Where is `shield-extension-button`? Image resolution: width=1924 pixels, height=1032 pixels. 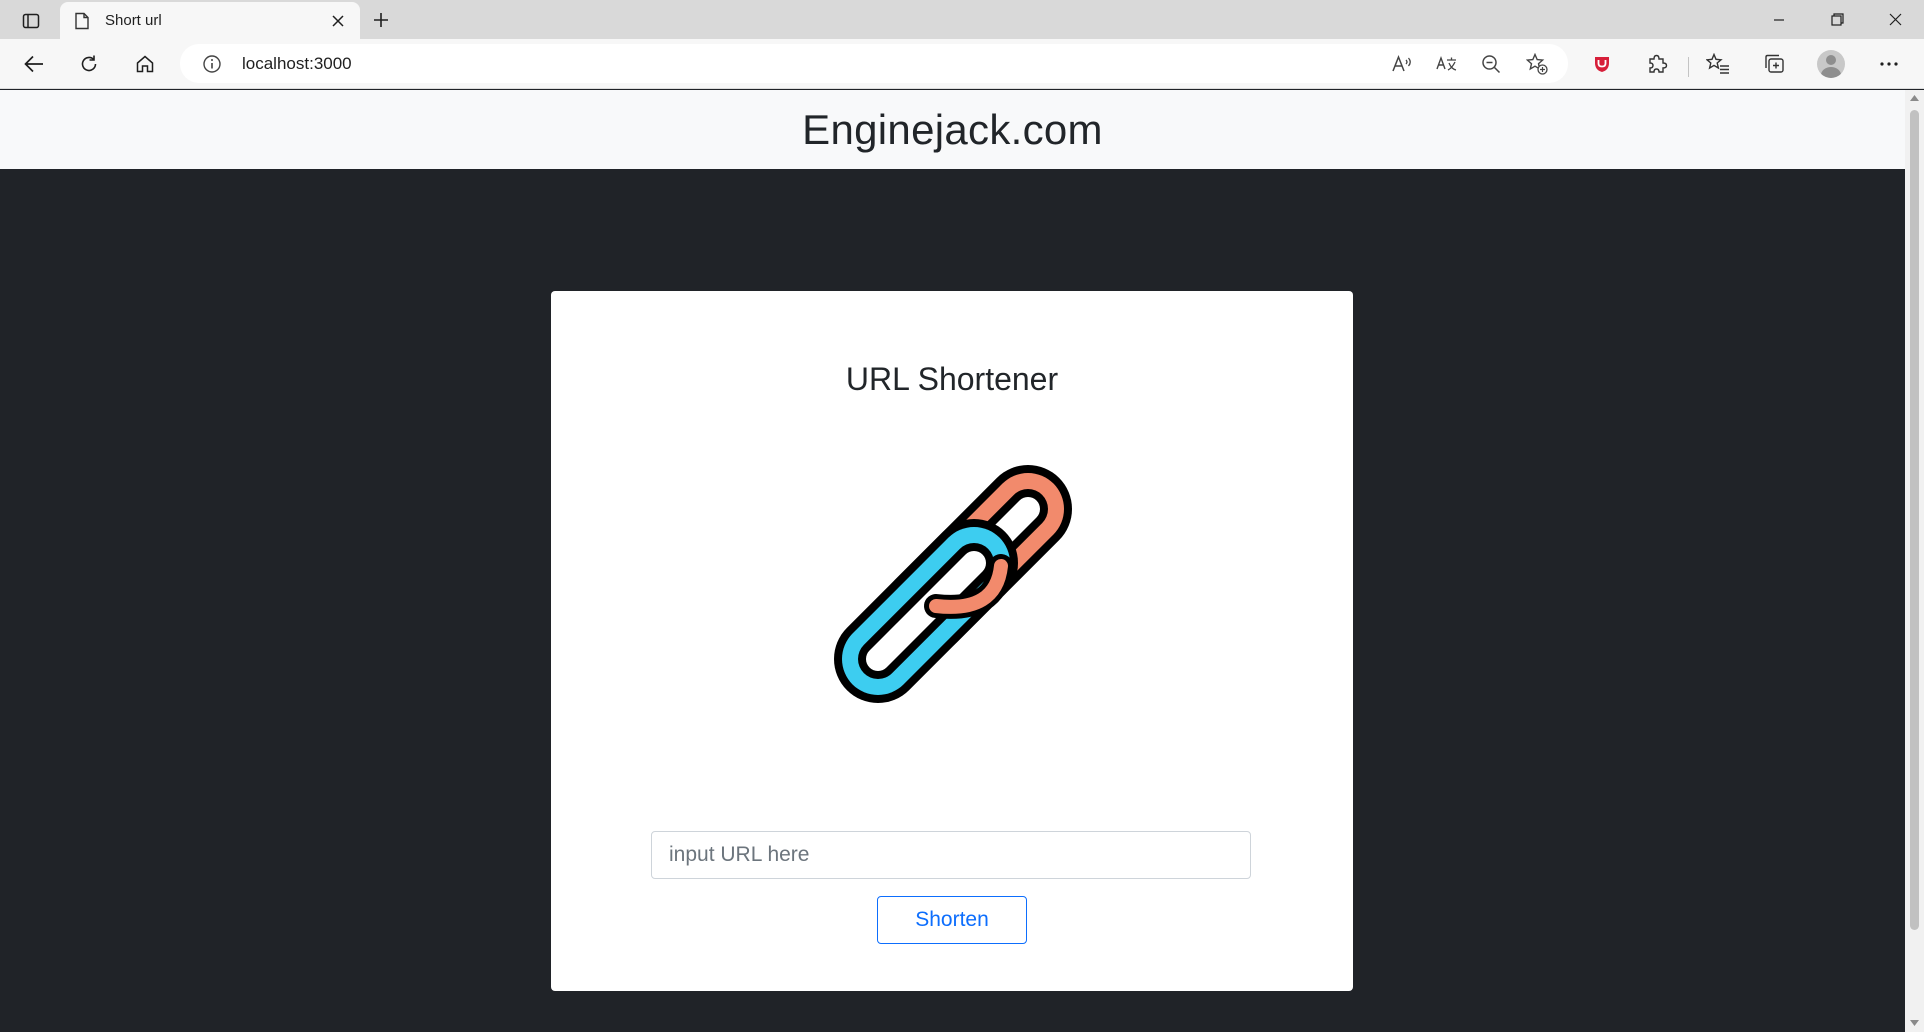 shield-extension-button is located at coordinates (1602, 64).